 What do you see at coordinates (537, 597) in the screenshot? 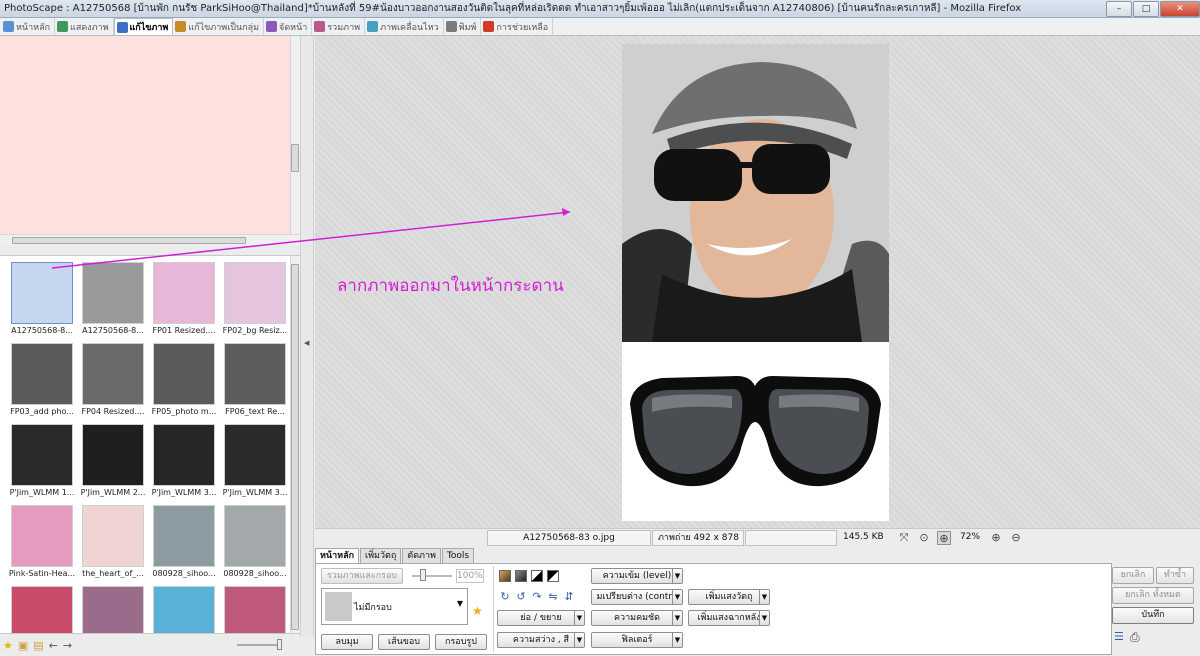
I see `rotate-right-icon: ↷` at bounding box center [537, 597].